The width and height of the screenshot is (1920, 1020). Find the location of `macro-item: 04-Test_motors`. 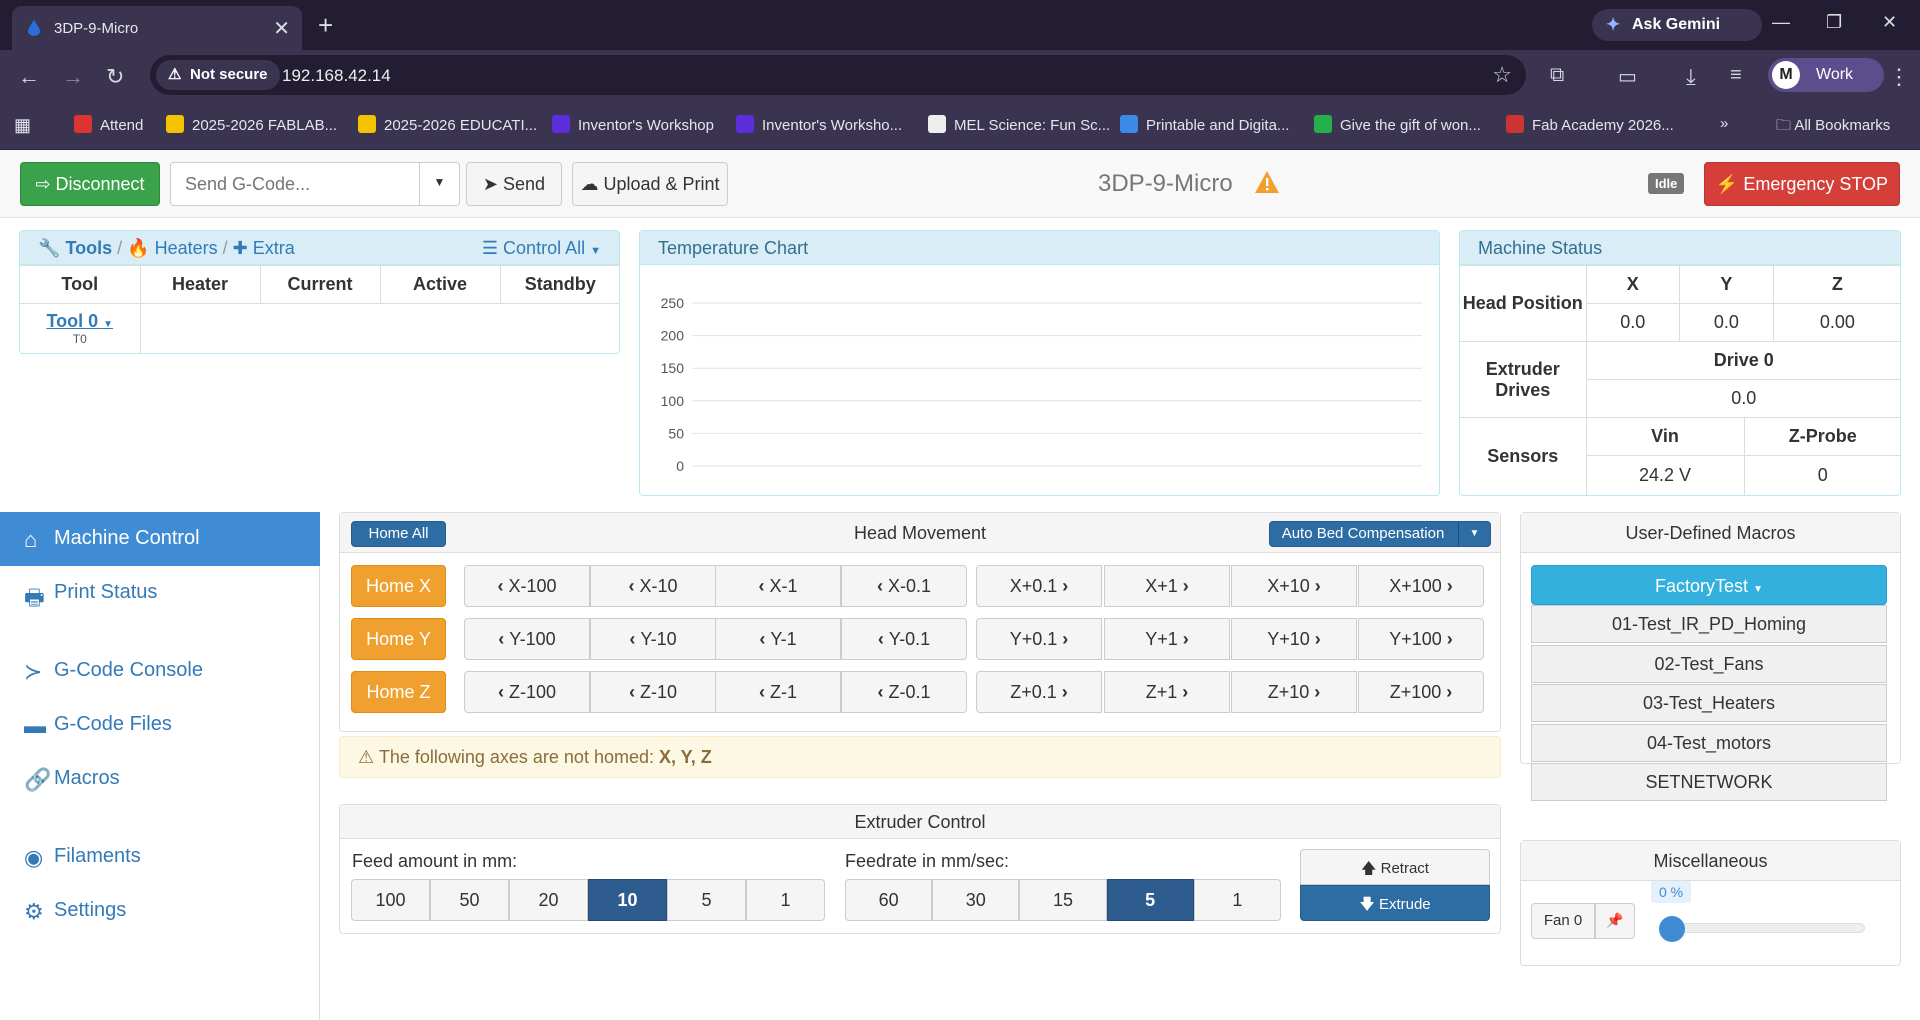

macro-item: 04-Test_motors is located at coordinates (1709, 743).